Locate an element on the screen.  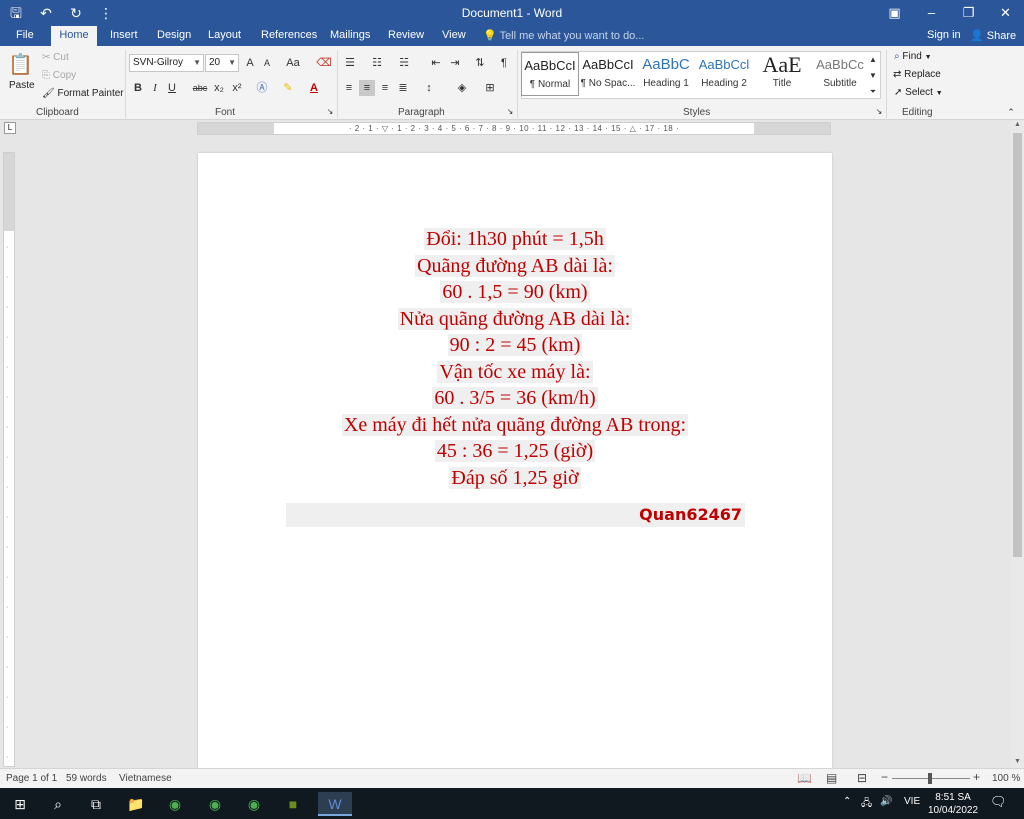
bold-icon: B is located at coordinates (138, 88).